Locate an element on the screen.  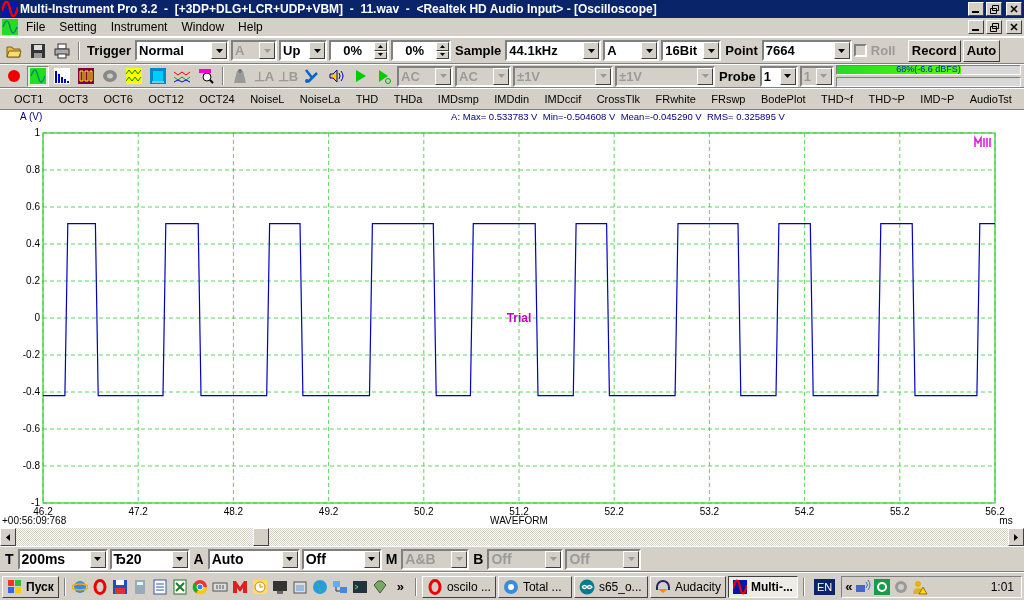
gem-icon is located at coordinates (379, 586).